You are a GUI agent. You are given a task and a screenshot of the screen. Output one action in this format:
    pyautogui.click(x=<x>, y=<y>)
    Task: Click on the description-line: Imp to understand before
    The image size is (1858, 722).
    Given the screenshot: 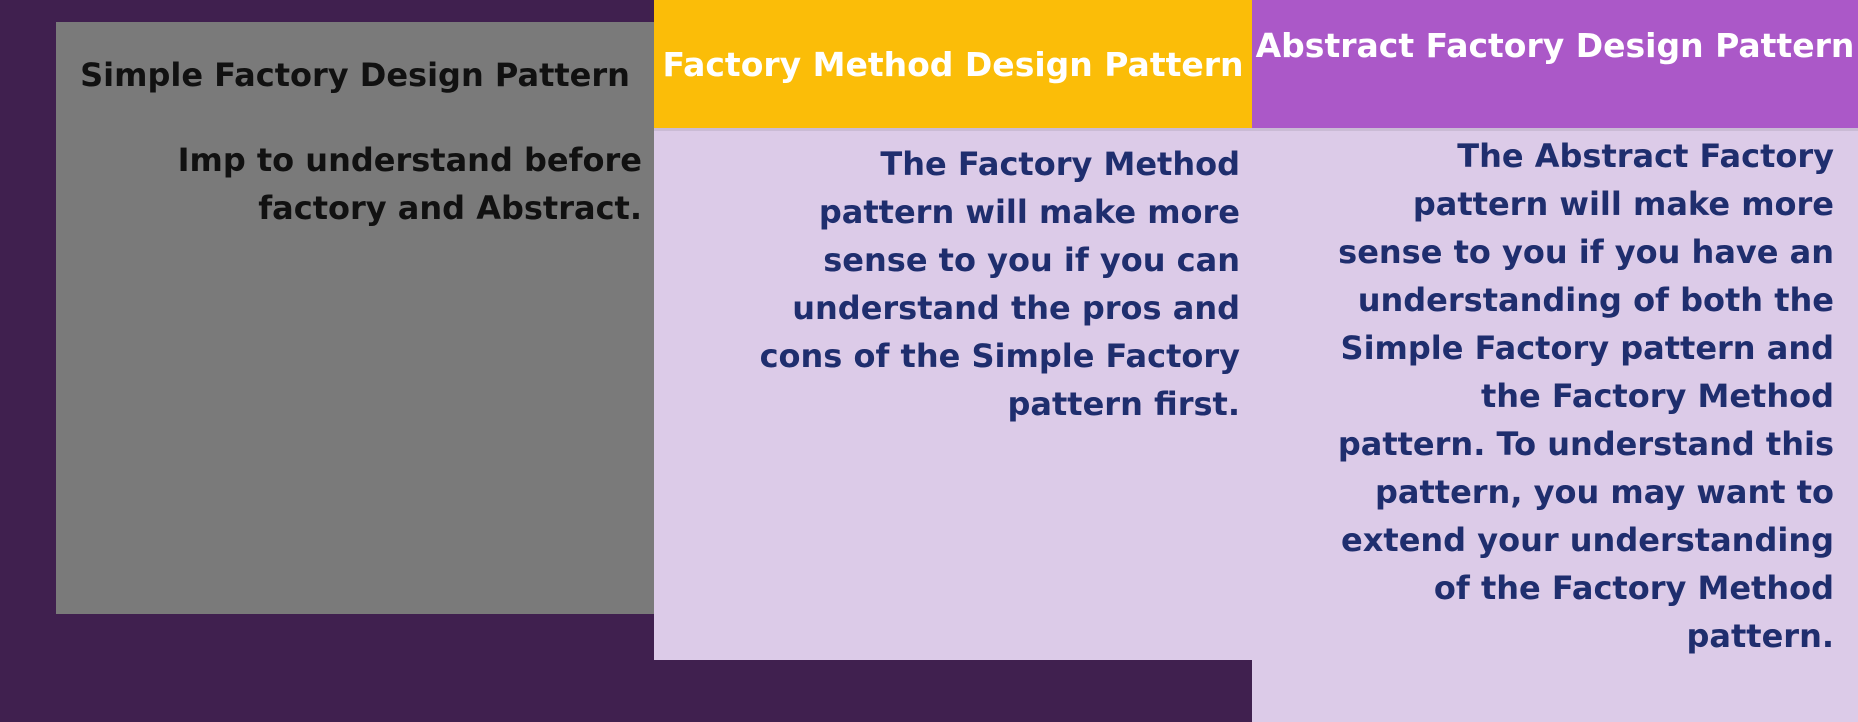 What is the action you would take?
    pyautogui.click(x=409, y=160)
    